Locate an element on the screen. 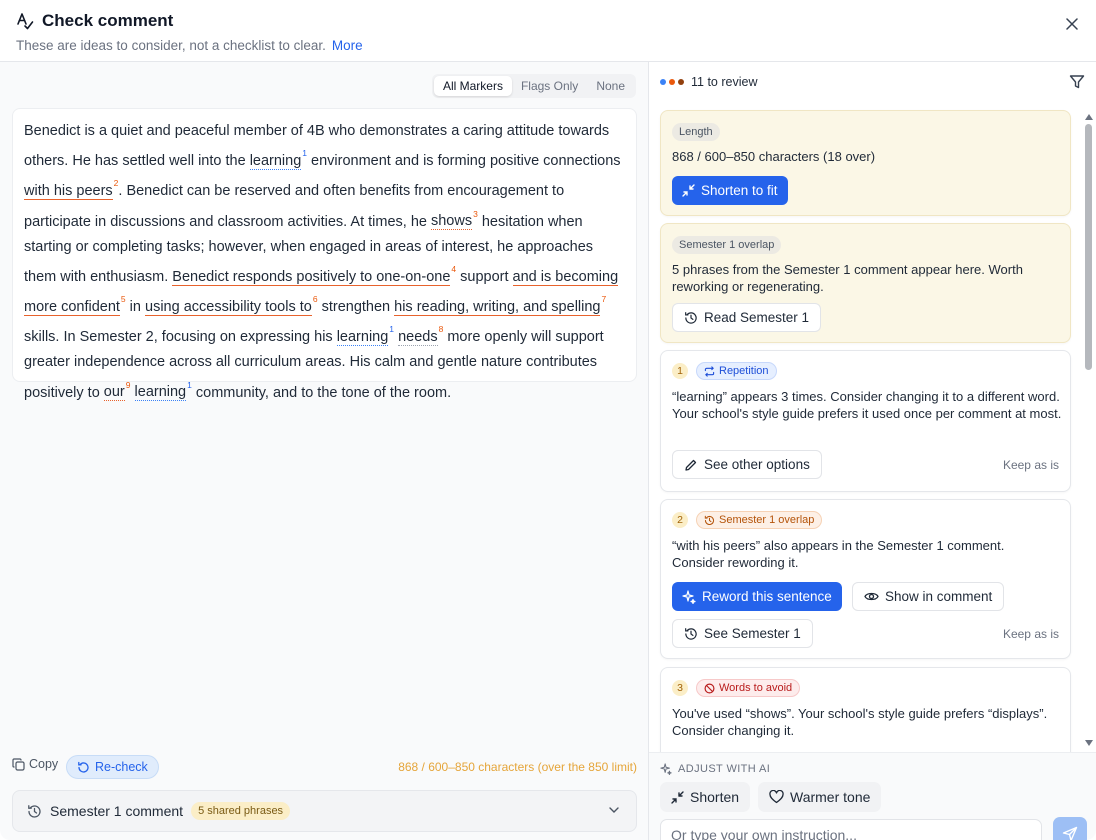  send-icon is located at coordinates (1070, 833).